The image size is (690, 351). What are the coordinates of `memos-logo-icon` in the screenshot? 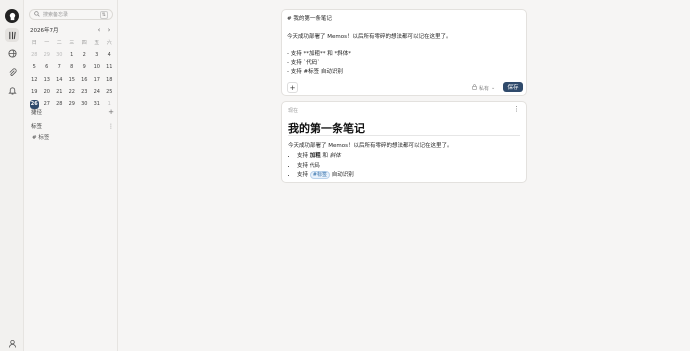 It's located at (12, 16).